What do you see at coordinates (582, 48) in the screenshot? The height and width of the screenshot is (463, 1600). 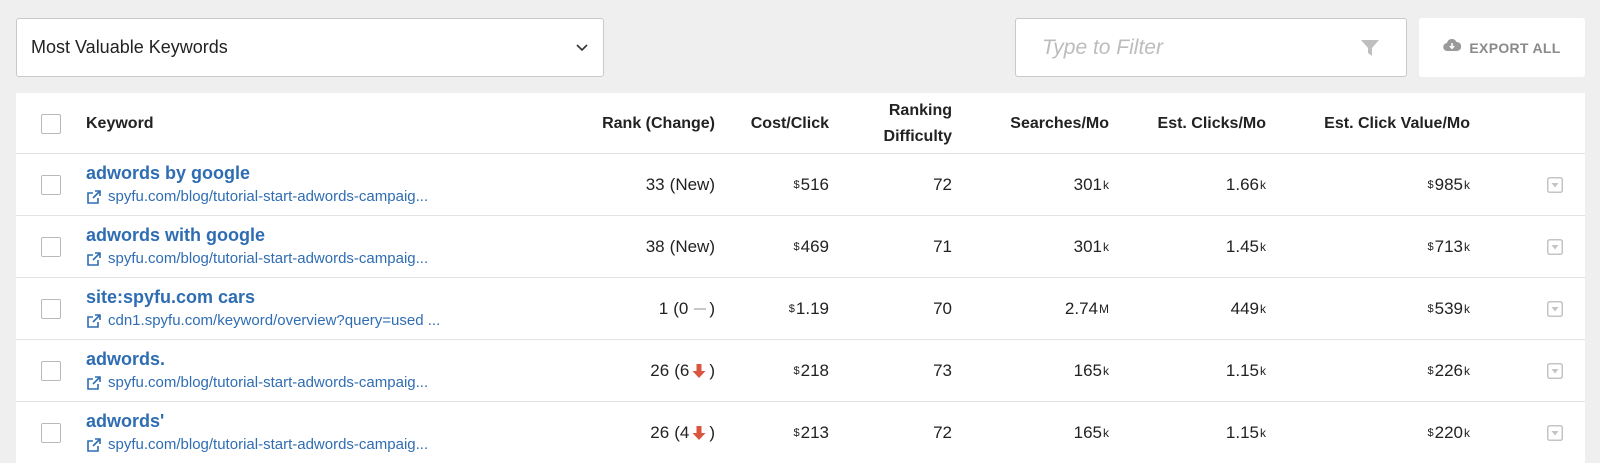 I see `chevron-down-icon` at bounding box center [582, 48].